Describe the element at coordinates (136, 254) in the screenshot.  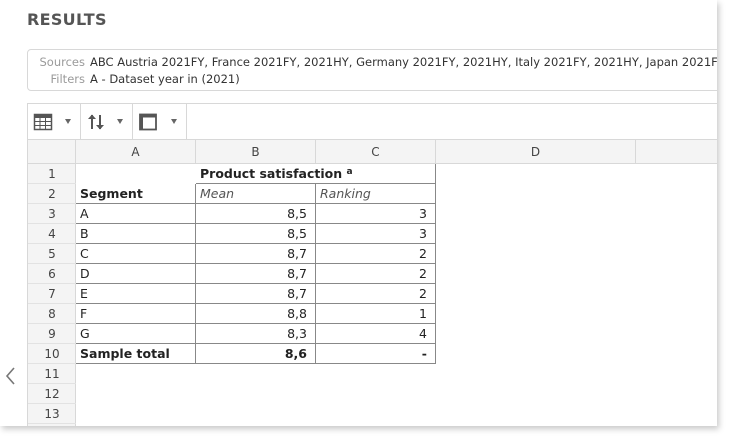
I see `cell-segment: C` at that location.